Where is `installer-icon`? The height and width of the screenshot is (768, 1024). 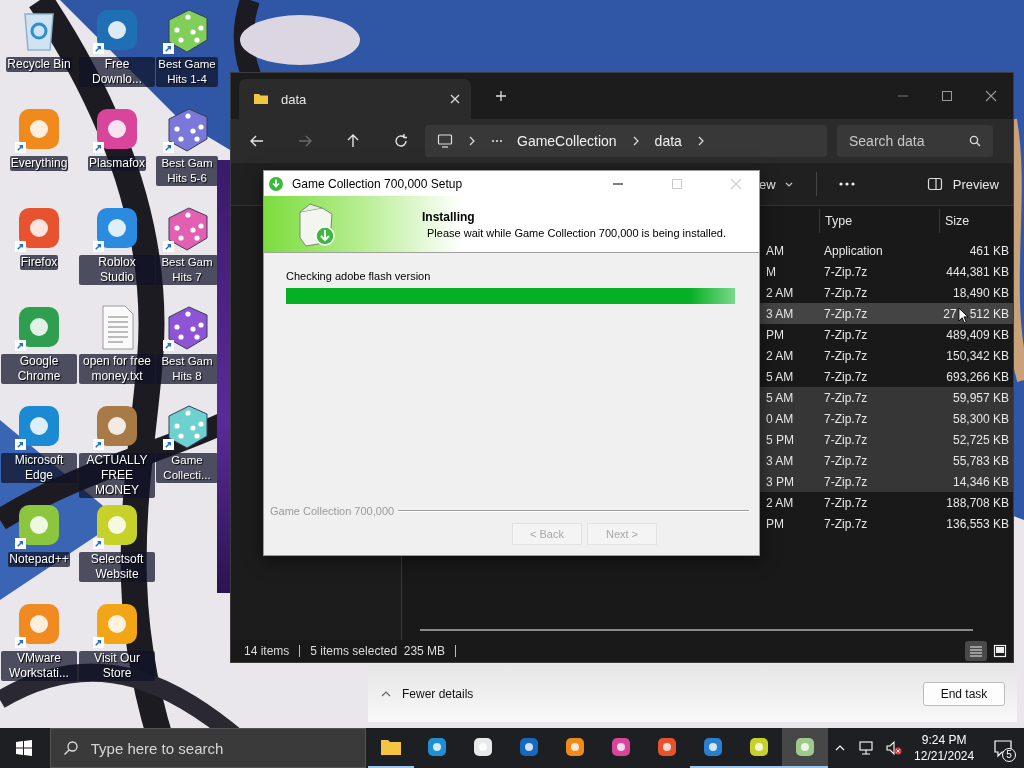
installer-icon is located at coordinates (276, 183).